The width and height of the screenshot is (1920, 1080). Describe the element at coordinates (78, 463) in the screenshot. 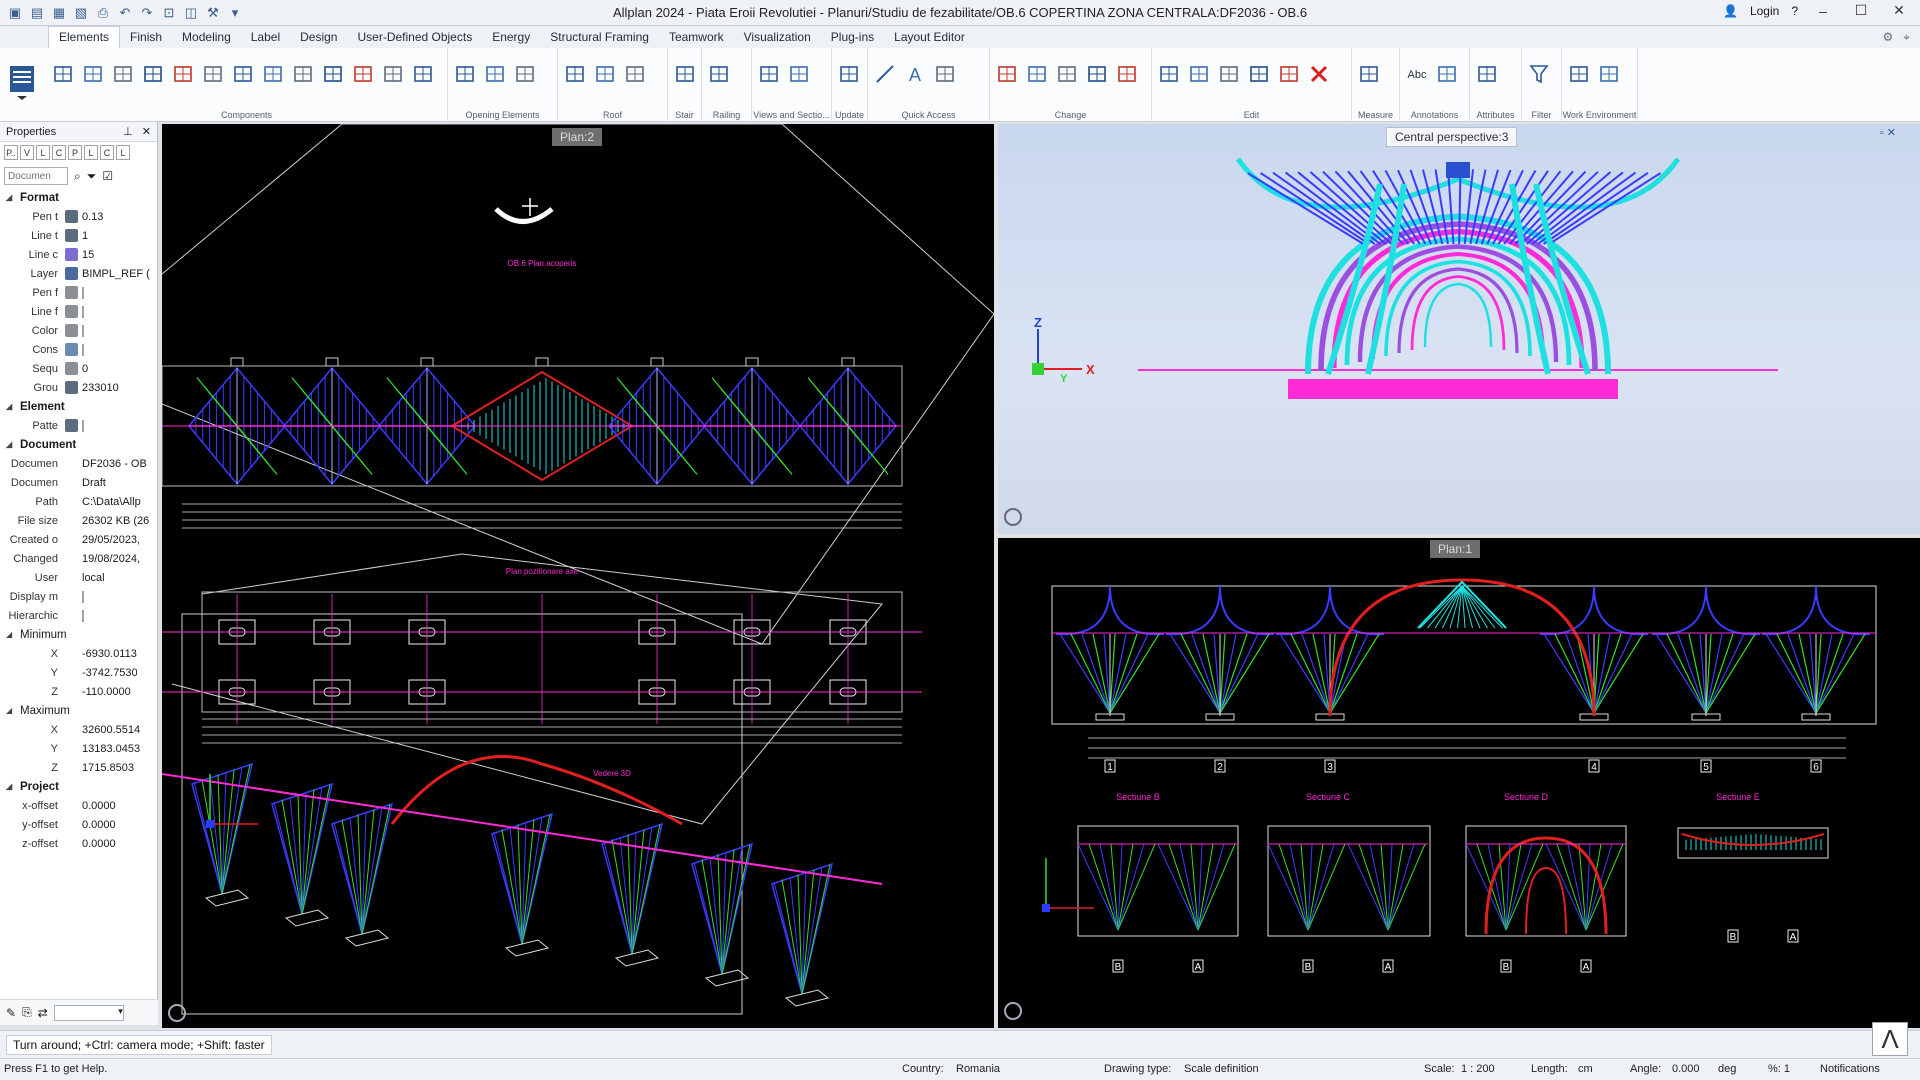

I see `property-row: Documen DF2036 - OB` at that location.